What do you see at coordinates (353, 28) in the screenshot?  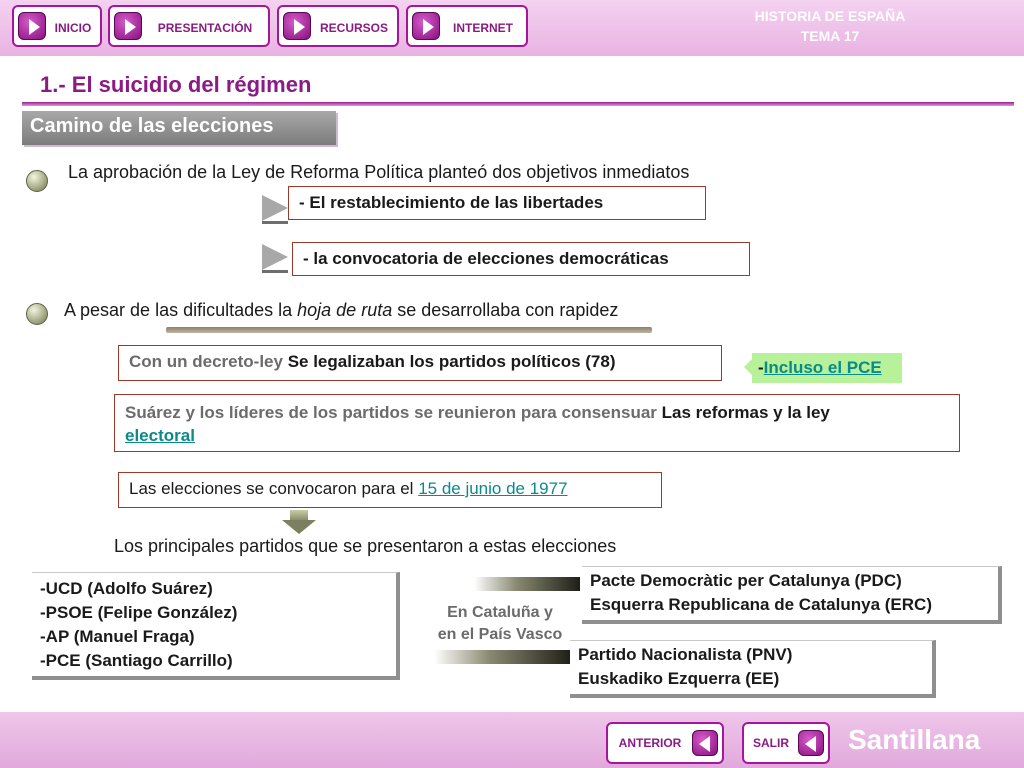 I see `recursos-label: RECURSOS` at bounding box center [353, 28].